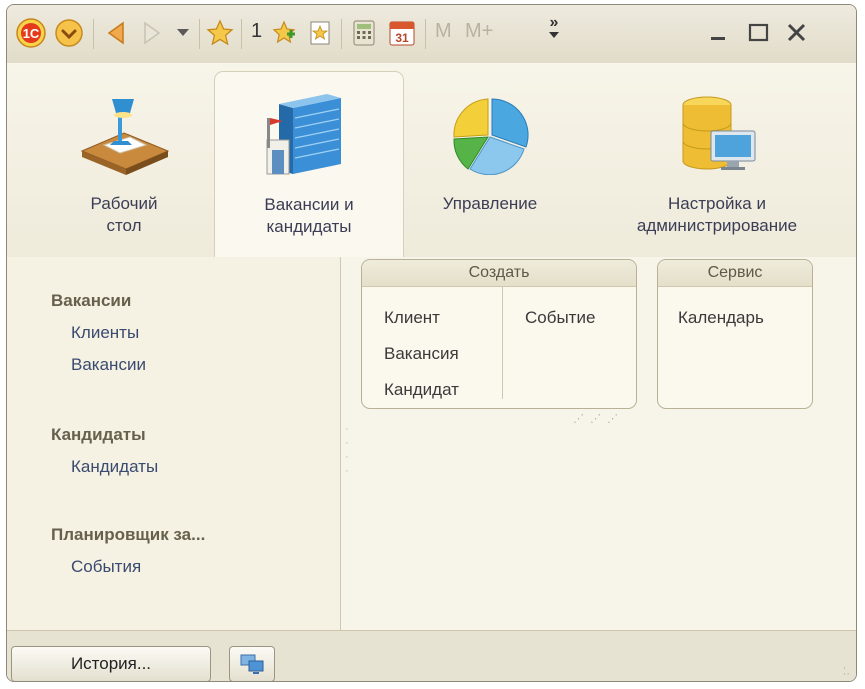 The height and width of the screenshot is (689, 865). I want to click on svg-text: 31, so click(402, 38).